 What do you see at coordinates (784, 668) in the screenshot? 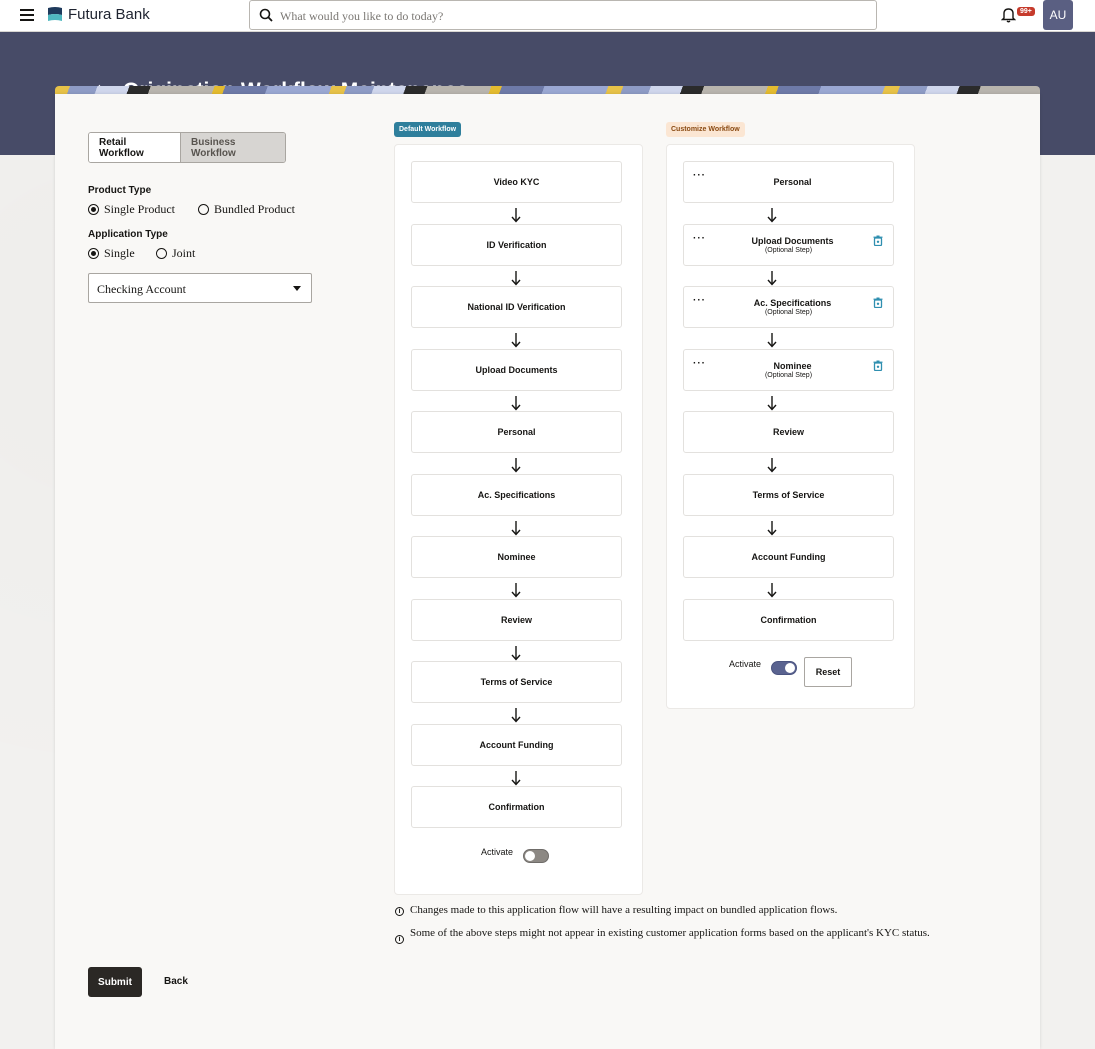
I see `custom-activate-toggle` at bounding box center [784, 668].